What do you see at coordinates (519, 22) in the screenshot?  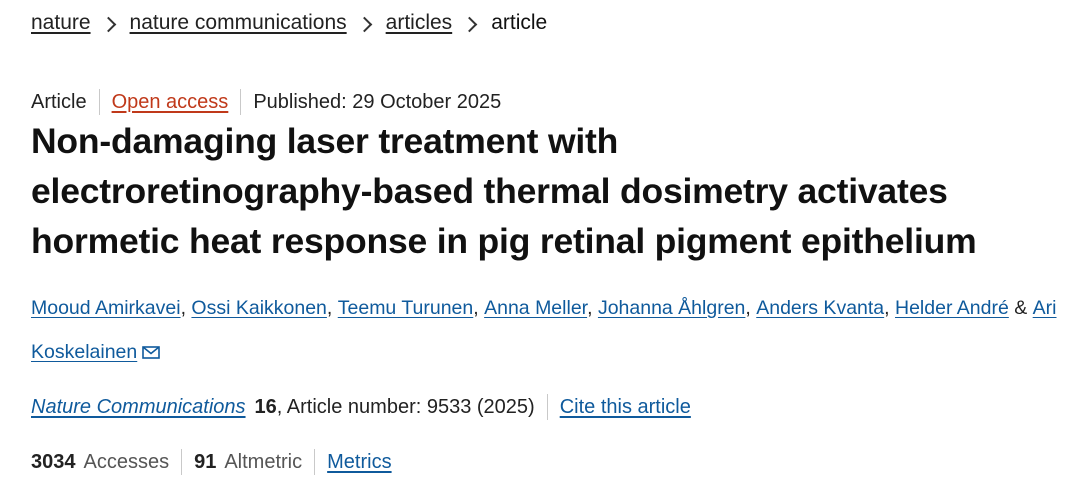 I see `breadcrumb-current: article` at bounding box center [519, 22].